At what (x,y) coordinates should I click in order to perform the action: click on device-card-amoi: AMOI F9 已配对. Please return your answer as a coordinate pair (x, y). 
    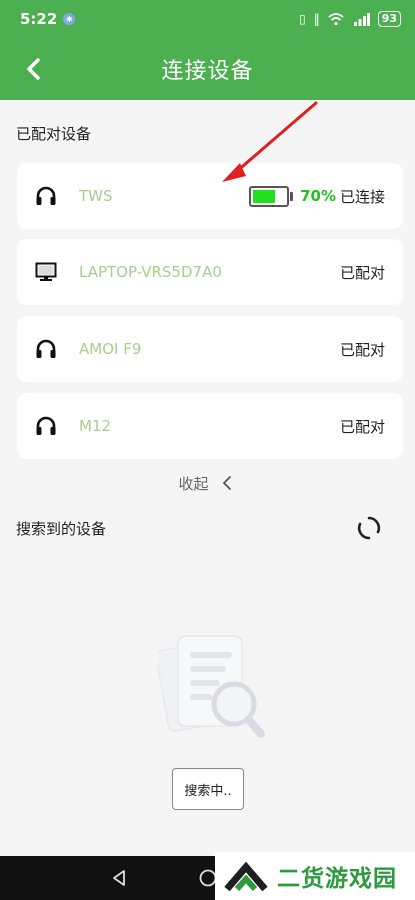
    Looking at the image, I should click on (210, 349).